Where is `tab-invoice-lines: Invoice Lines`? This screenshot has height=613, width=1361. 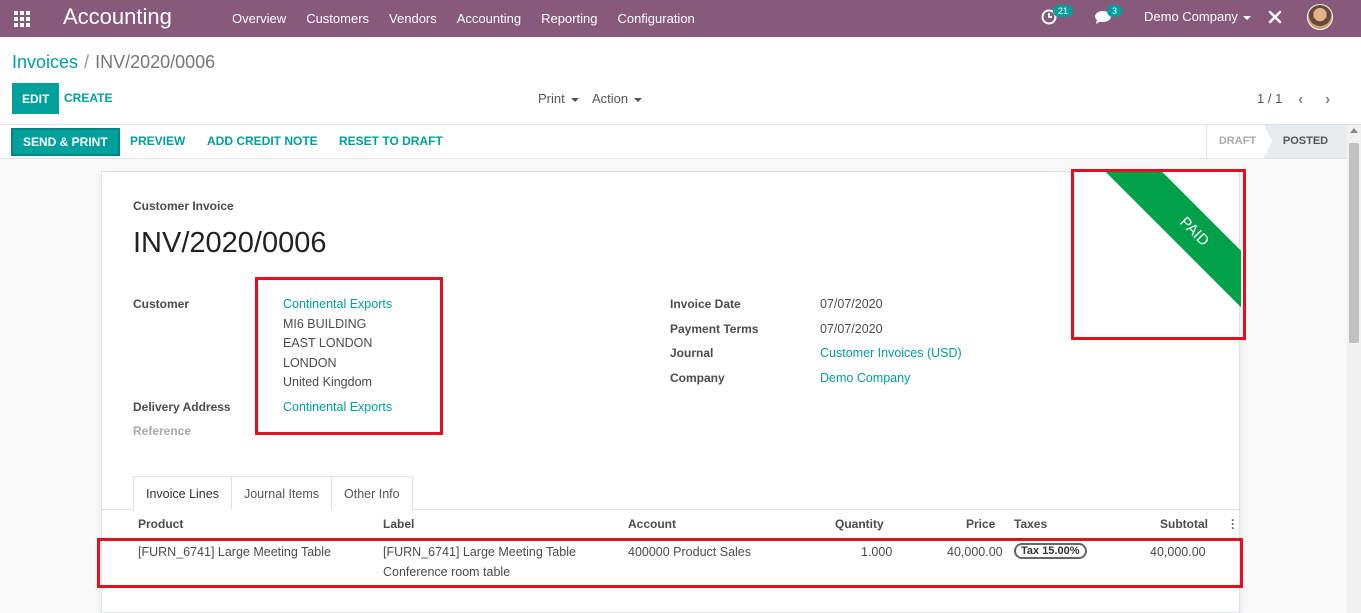
tab-invoice-lines: Invoice Lines is located at coordinates (182, 493).